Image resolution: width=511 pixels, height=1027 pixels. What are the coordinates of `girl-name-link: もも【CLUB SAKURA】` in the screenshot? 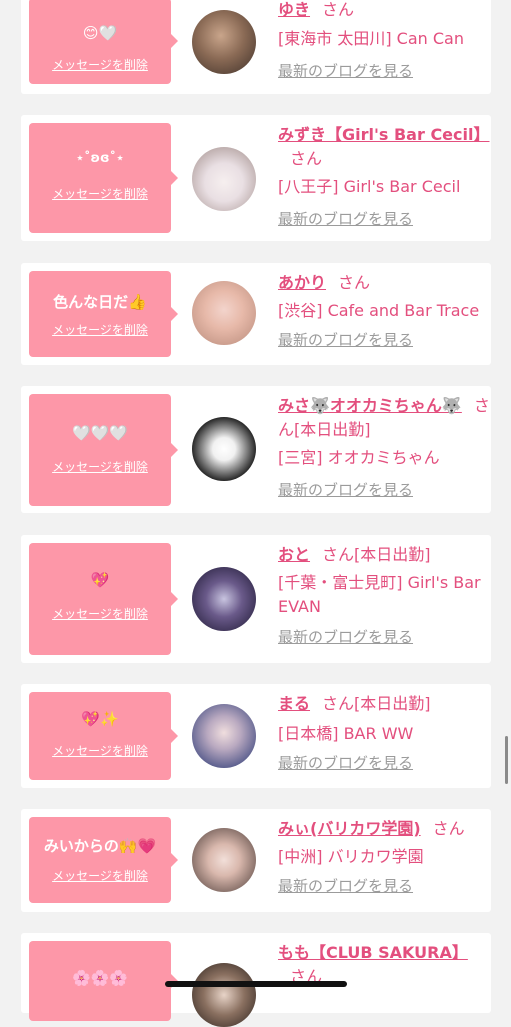 It's located at (373, 952).